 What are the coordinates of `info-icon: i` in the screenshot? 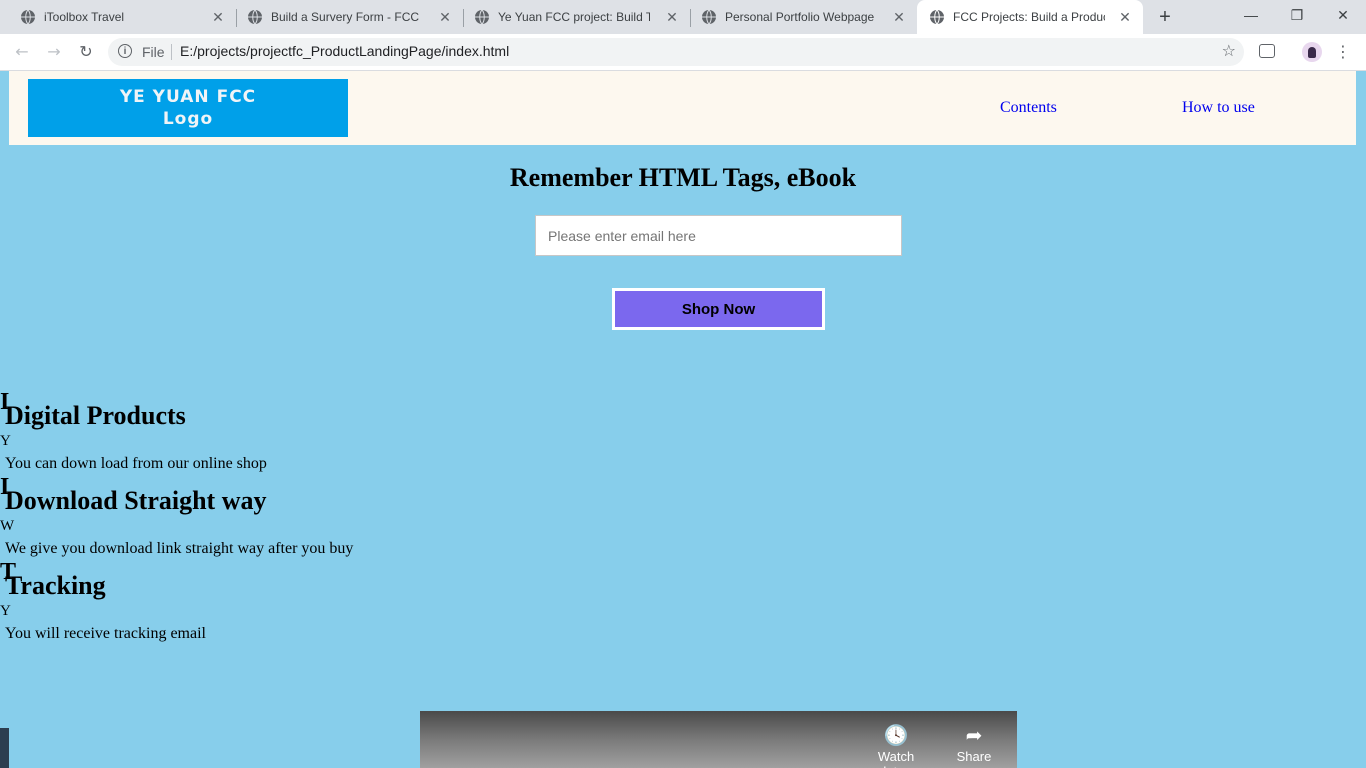 It's located at (125, 51).